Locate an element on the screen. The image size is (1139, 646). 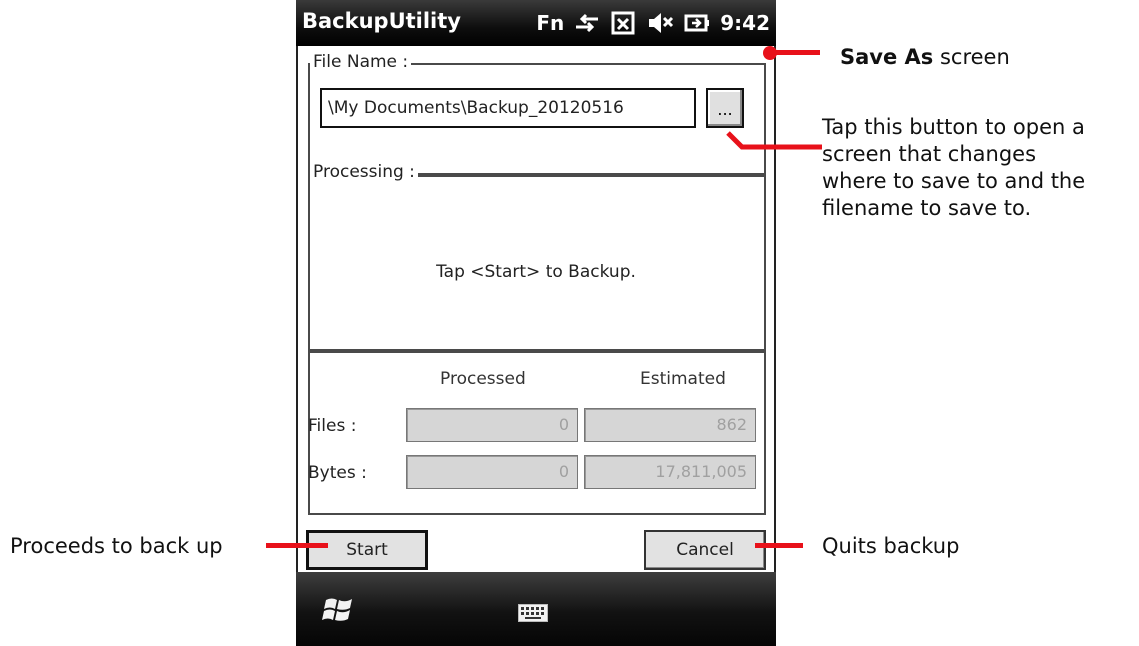
browse-note-line-1: Tap this button to open a is located at coordinates (953, 127).